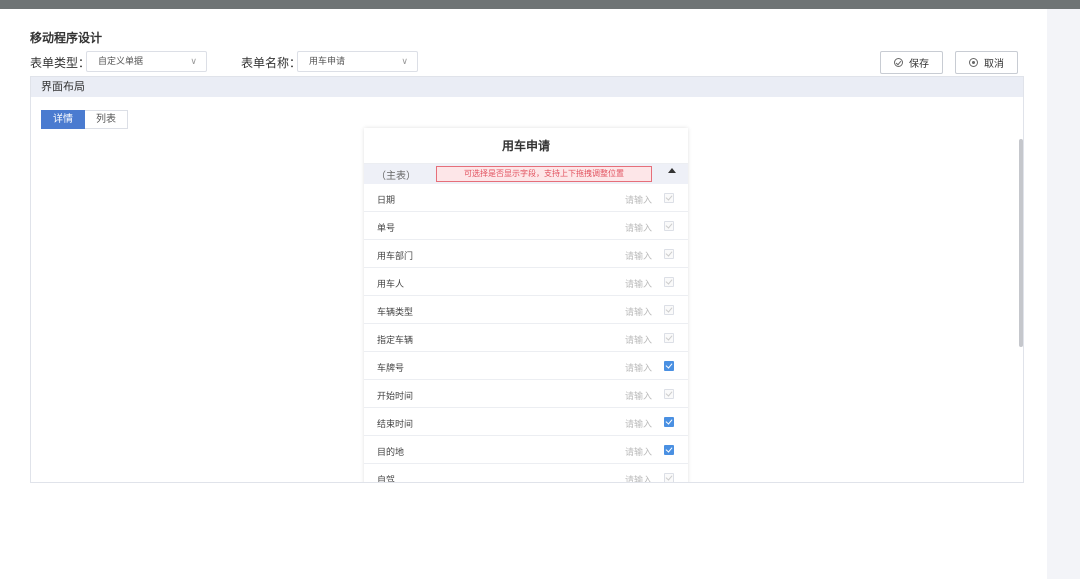 This screenshot has height=579, width=1080. What do you see at coordinates (526, 146) in the screenshot?
I see `form-title: 用车申请` at bounding box center [526, 146].